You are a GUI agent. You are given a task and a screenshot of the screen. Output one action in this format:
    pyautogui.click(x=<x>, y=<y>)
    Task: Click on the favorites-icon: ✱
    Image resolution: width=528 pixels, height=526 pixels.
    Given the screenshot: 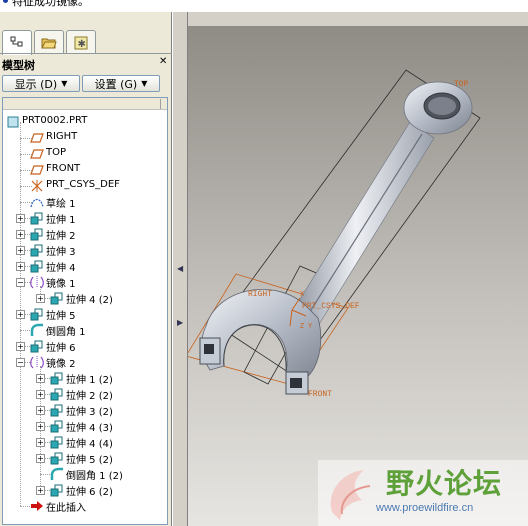 What is the action you would take?
    pyautogui.click(x=81, y=43)
    